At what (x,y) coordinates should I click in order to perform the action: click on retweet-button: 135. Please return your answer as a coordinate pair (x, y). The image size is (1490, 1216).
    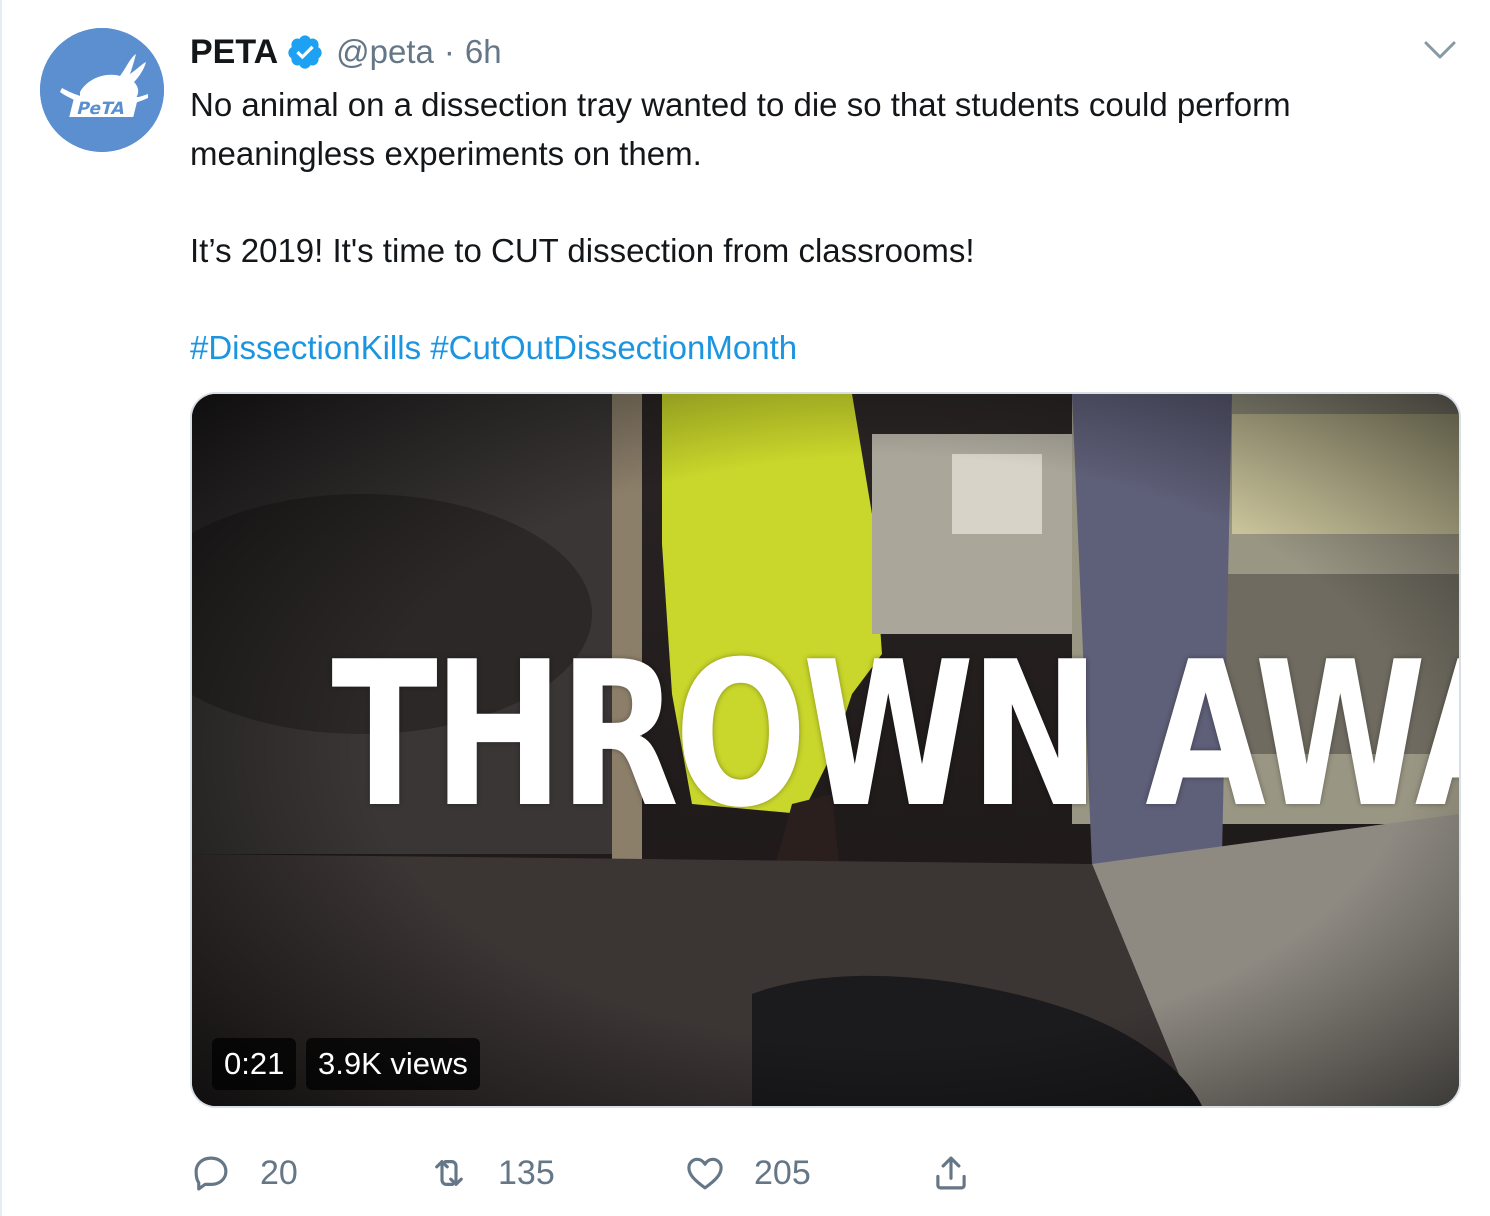
    Looking at the image, I should click on (491, 1173).